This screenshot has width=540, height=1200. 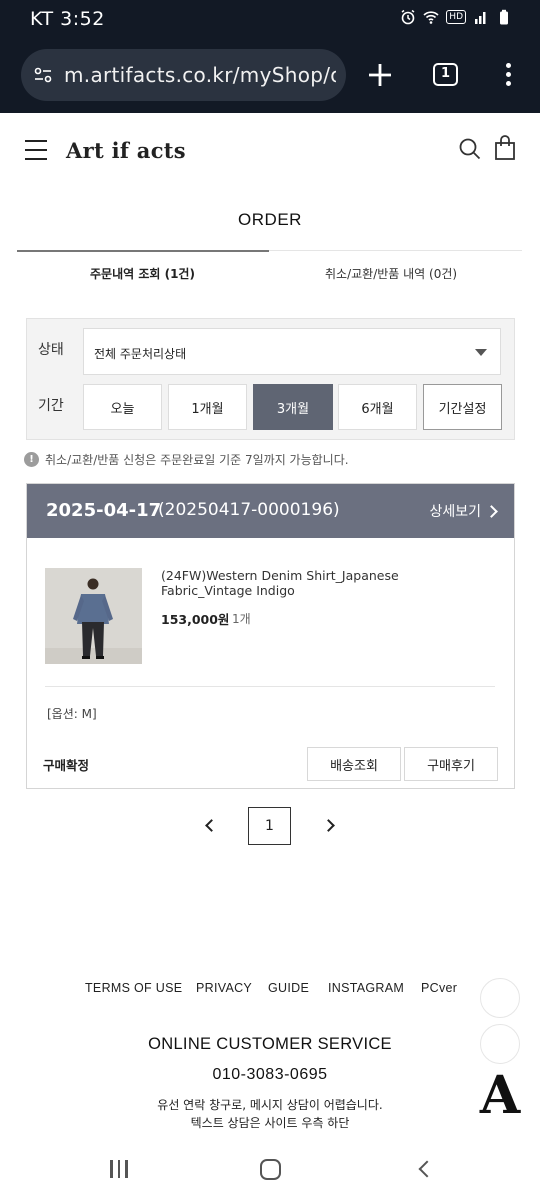 What do you see at coordinates (270, 1075) in the screenshot?
I see `cs-phone: 010-3083-0695` at bounding box center [270, 1075].